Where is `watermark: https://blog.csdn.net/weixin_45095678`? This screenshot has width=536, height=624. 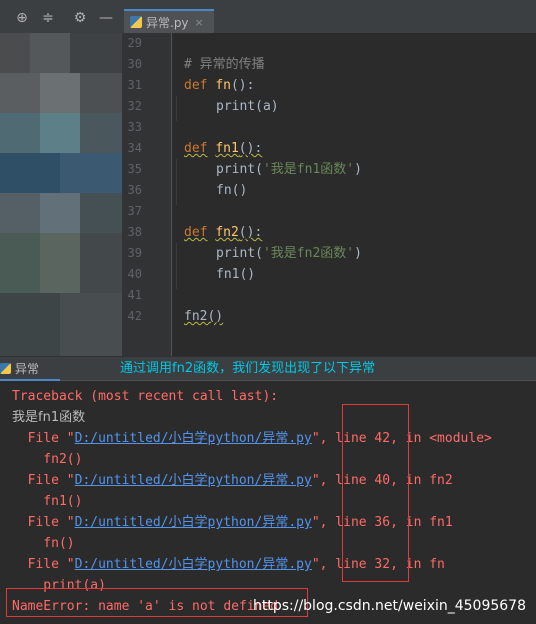 watermark: https://blog.csdn.net/weixin_45095678 is located at coordinates (389, 606).